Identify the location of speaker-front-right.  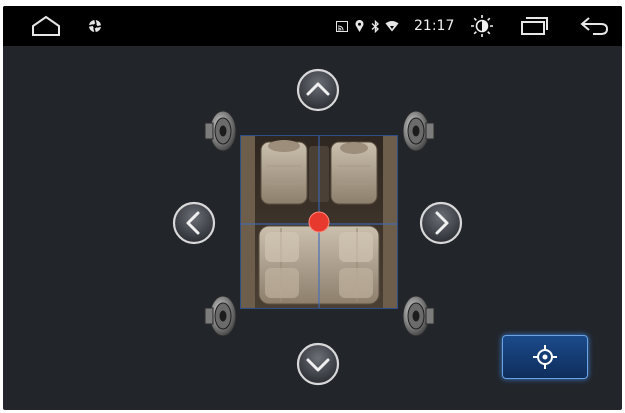
(419, 131).